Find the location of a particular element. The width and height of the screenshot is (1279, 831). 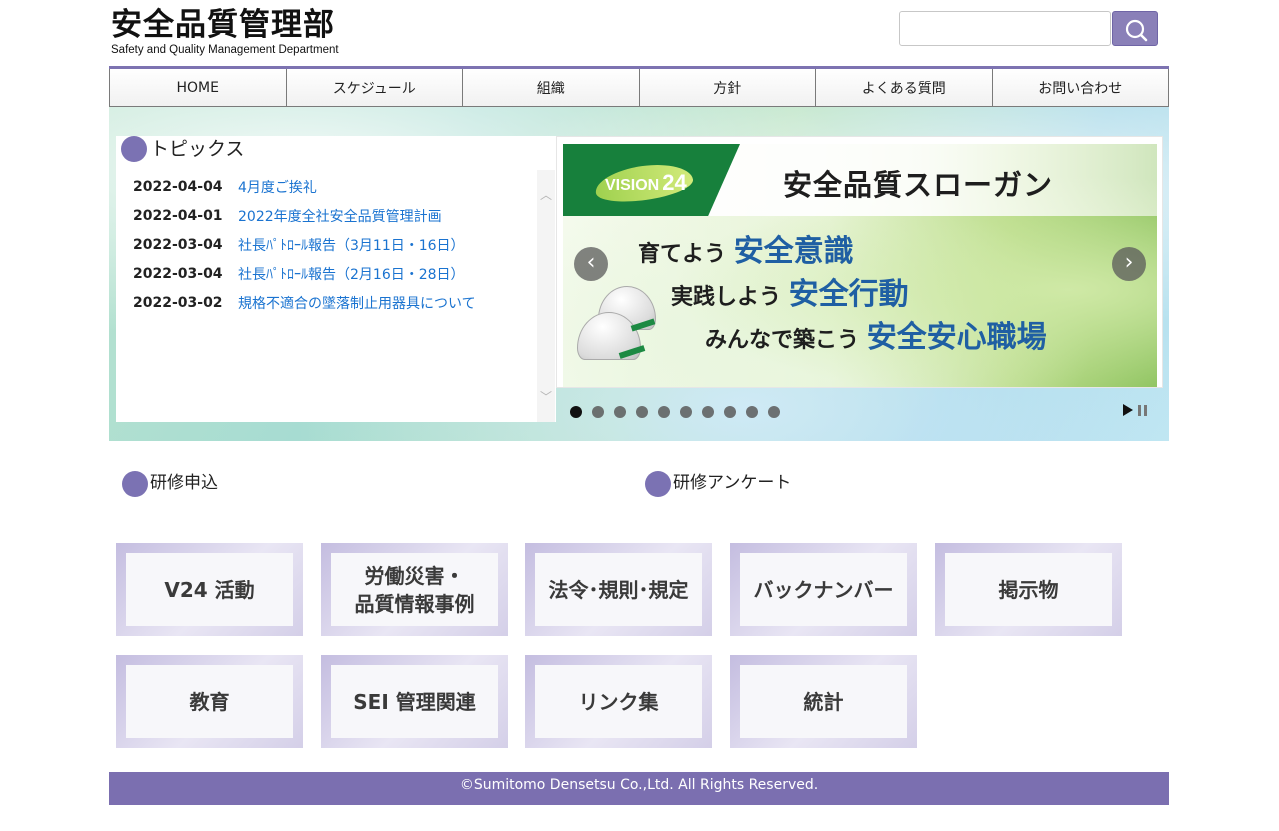

nav-organization: 組織 is located at coordinates (551, 88).